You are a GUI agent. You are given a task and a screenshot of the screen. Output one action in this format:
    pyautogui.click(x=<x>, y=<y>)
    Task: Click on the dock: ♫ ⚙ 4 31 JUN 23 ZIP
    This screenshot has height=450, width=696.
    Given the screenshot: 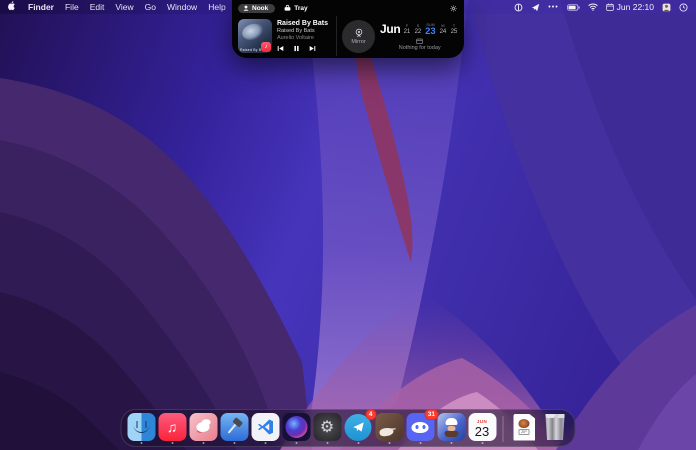 What is the action you would take?
    pyautogui.click(x=348, y=428)
    